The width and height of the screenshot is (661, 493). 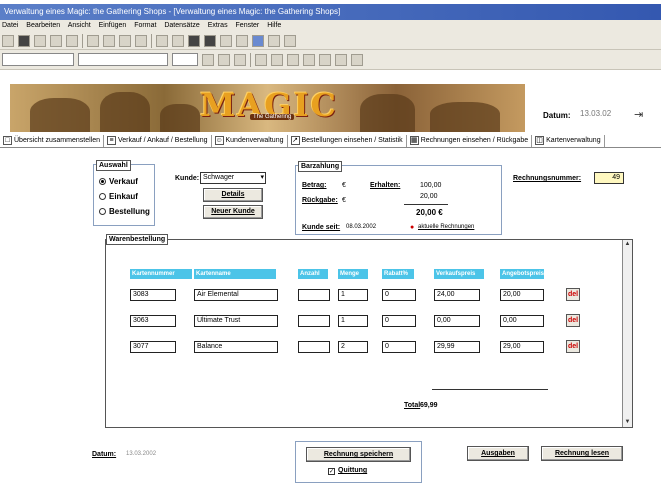 I want to click on filter-icon, so click(x=194, y=40).